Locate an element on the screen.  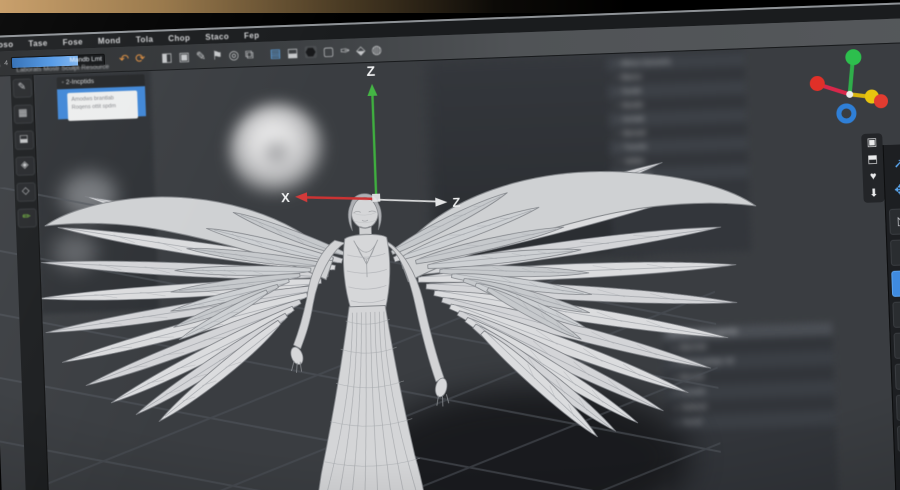
menu-item: Staco is located at coordinates (217, 37).